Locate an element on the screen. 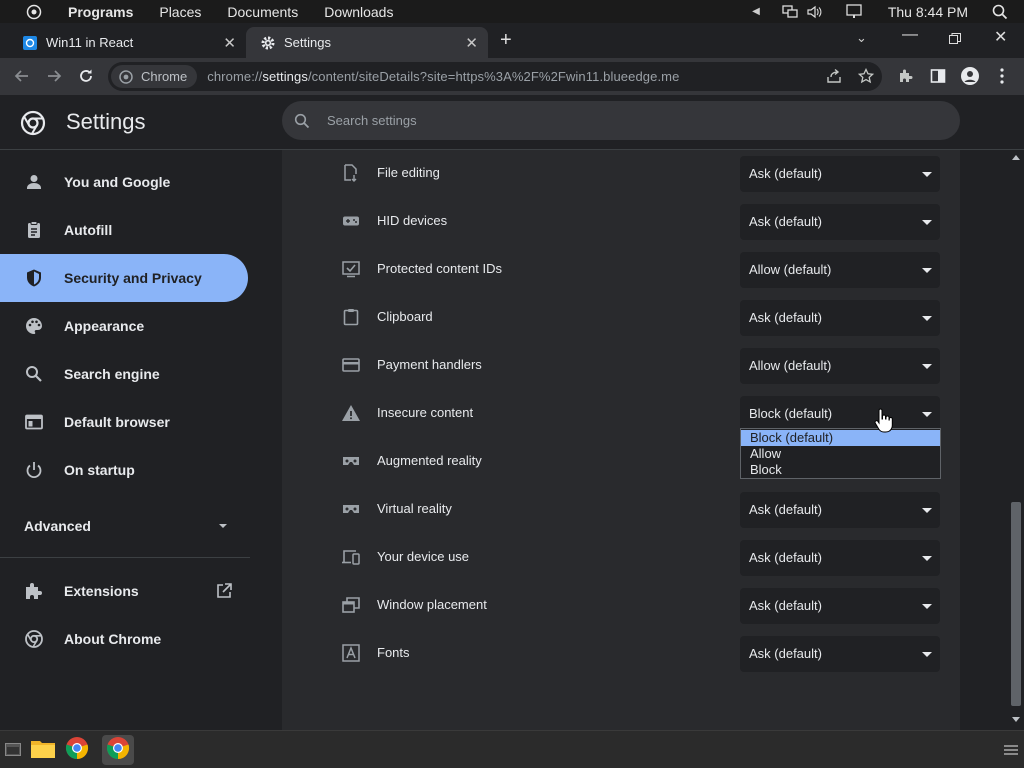  external-link-icon is located at coordinates (224, 591).